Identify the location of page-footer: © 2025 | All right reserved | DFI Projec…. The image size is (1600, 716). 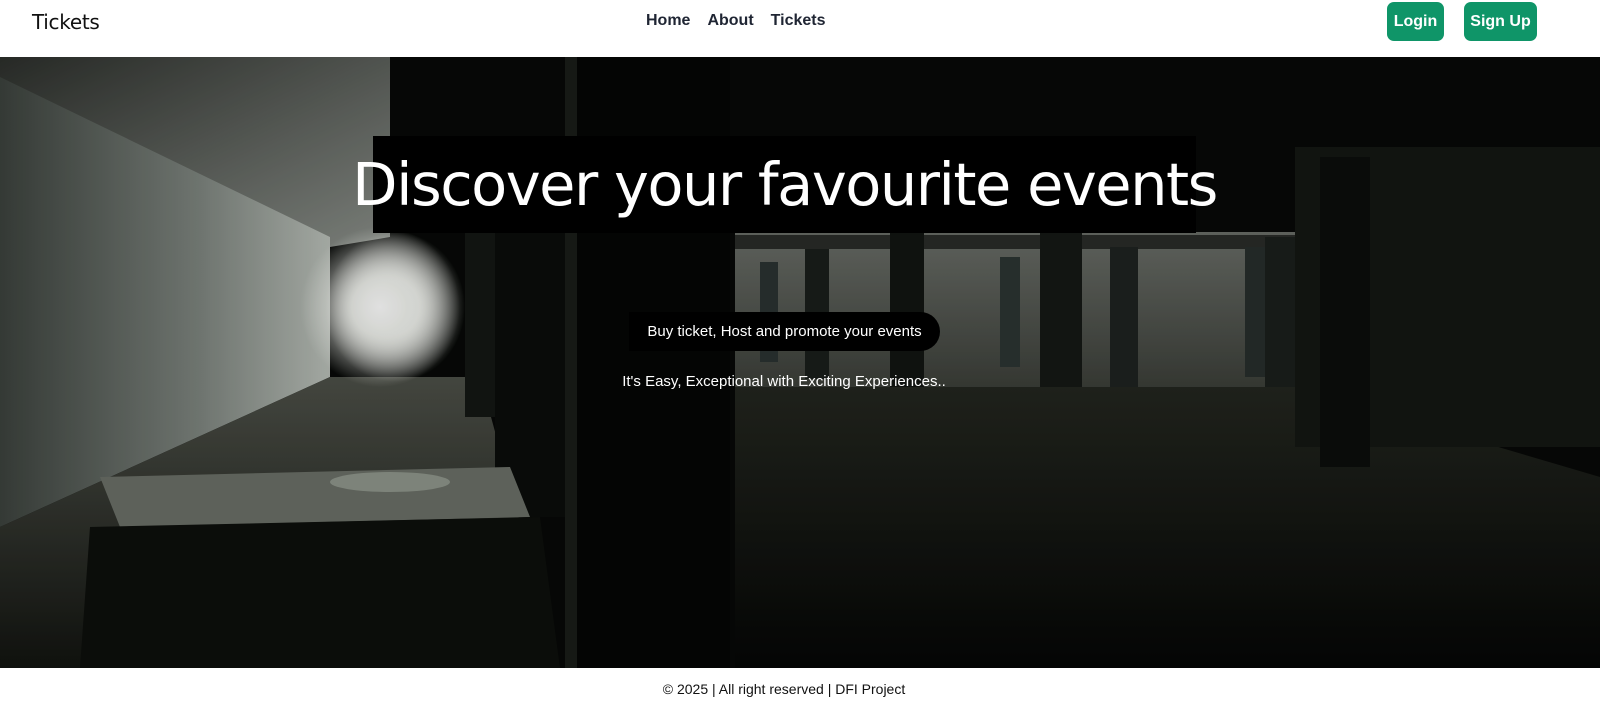
(800, 692).